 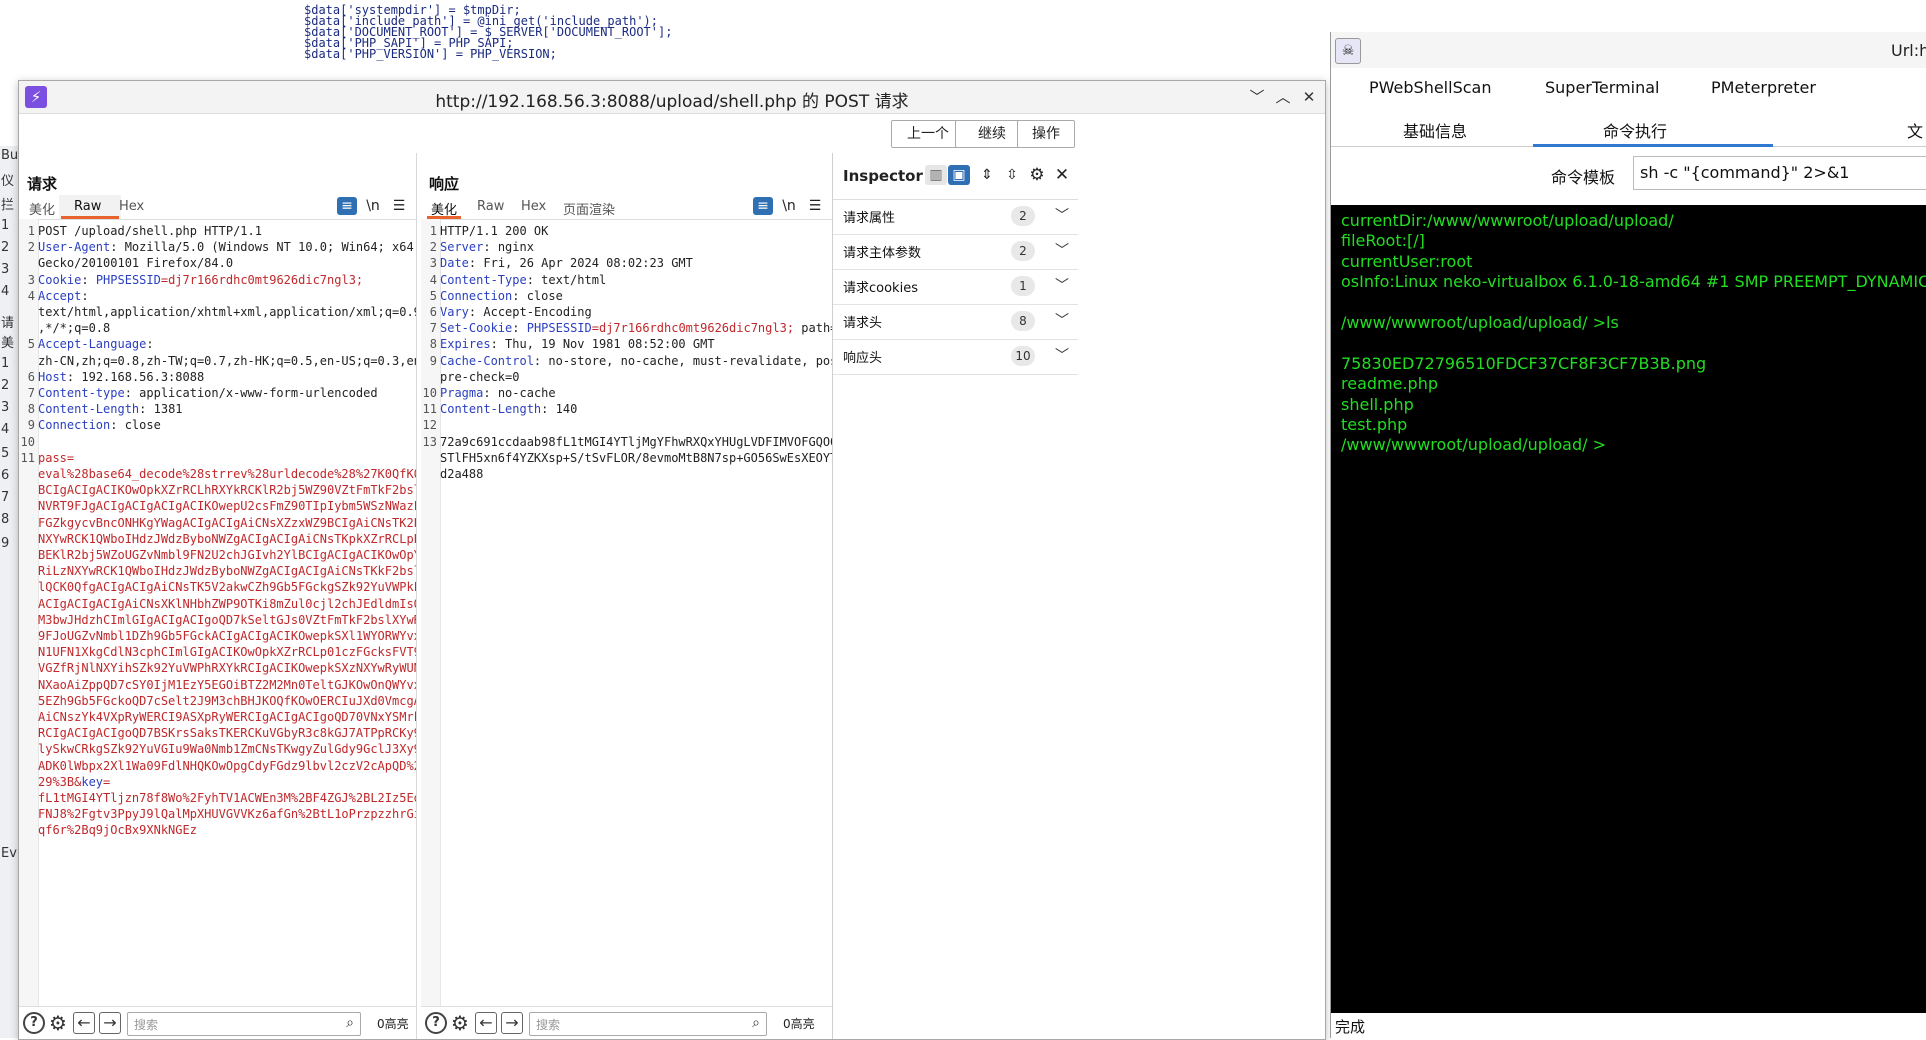 What do you see at coordinates (863, 358) in the screenshot?
I see `inspector-row-label: 响应头` at bounding box center [863, 358].